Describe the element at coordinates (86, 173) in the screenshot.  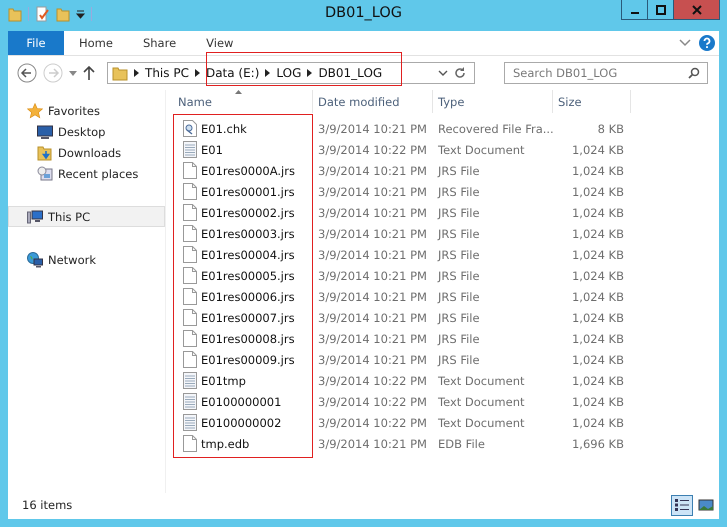
I see `sidebar-item: Recent places` at that location.